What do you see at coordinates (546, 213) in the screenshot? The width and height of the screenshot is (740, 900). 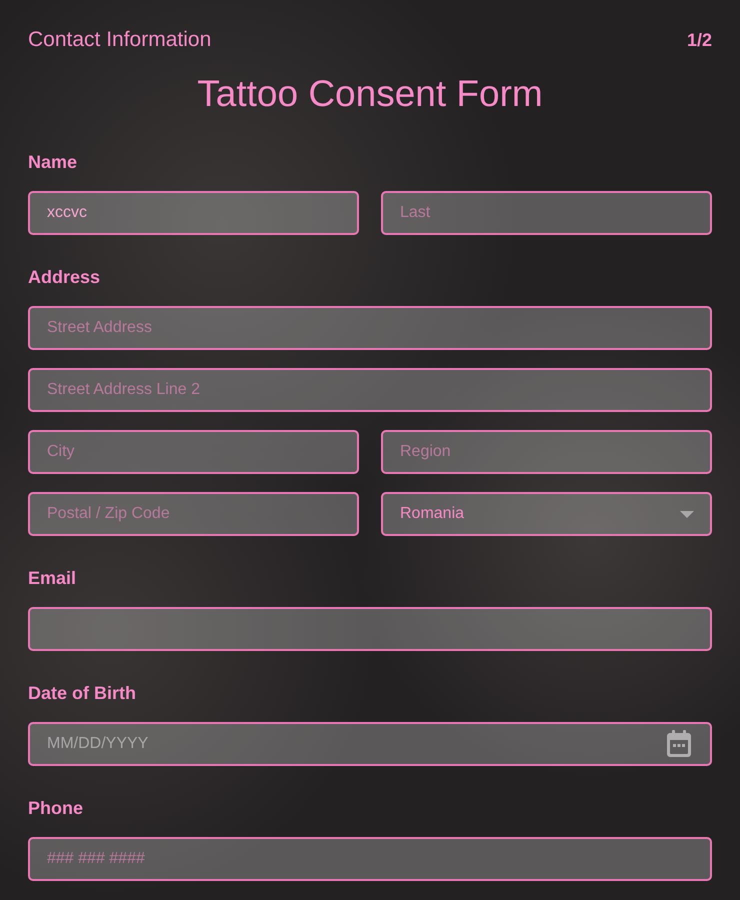 I see `text-field: Last` at bounding box center [546, 213].